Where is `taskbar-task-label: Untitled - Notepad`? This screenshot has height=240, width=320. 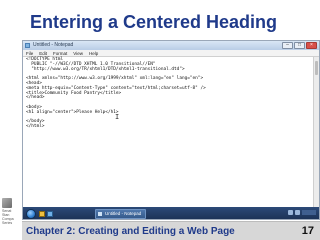
taskbar-task-label: Untitled - Notepad is located at coordinates (123, 213).